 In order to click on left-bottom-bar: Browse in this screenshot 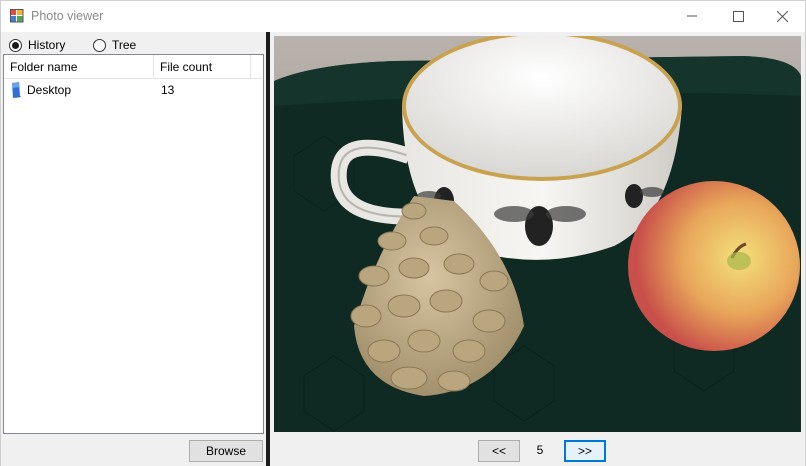, I will do `click(133, 450)`.